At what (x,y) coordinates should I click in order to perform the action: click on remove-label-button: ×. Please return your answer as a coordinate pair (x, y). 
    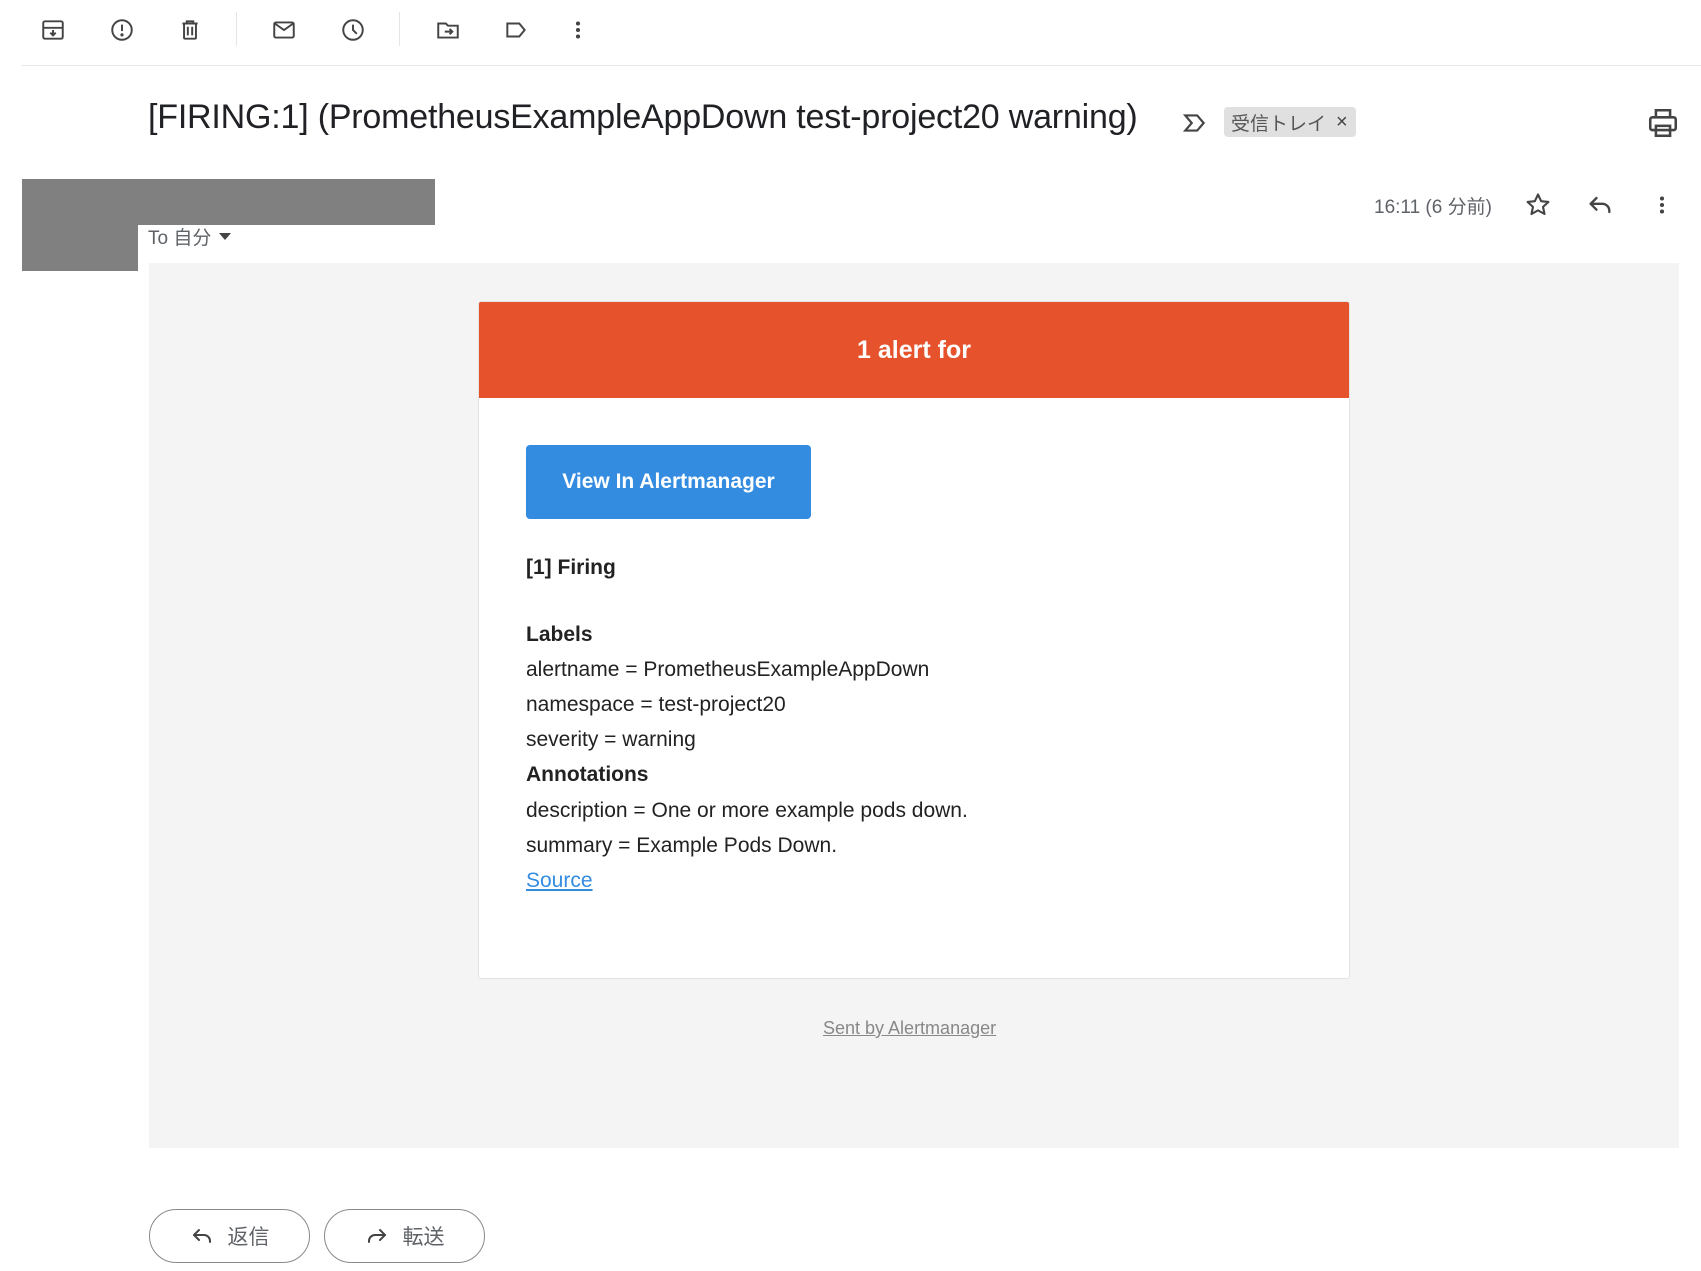
    Looking at the image, I should click on (1342, 122).